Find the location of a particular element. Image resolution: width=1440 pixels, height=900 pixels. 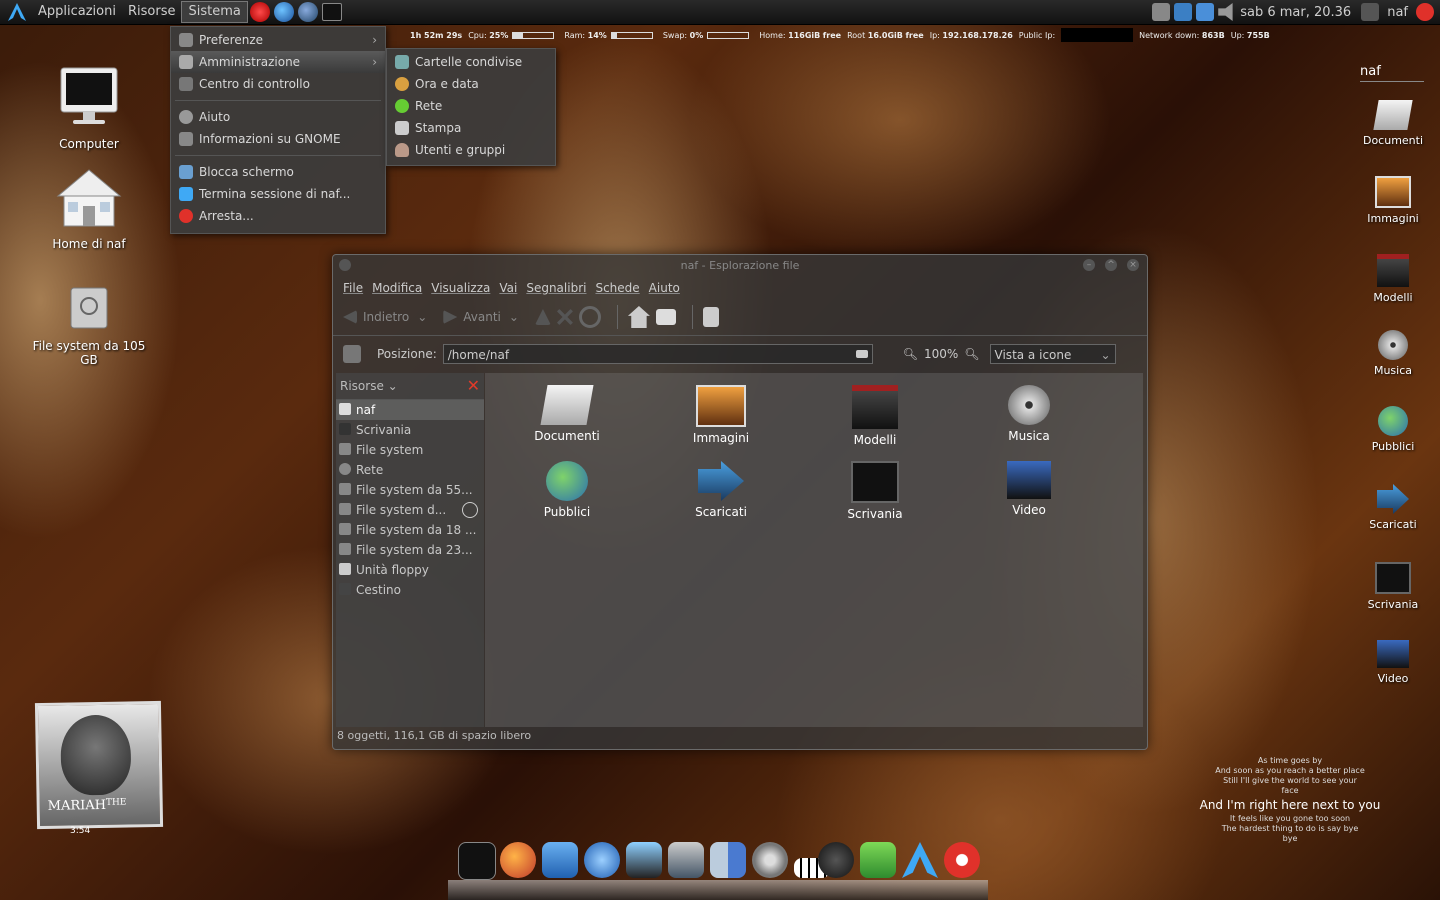

menu-risorse: Risorse is located at coordinates (152, 12).